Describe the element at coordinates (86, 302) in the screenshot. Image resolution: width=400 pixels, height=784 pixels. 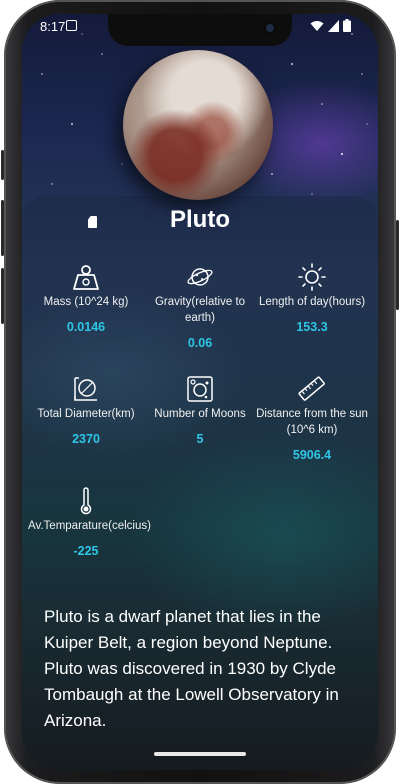
I see `stat-label: Mass (10^24 kg)` at that location.